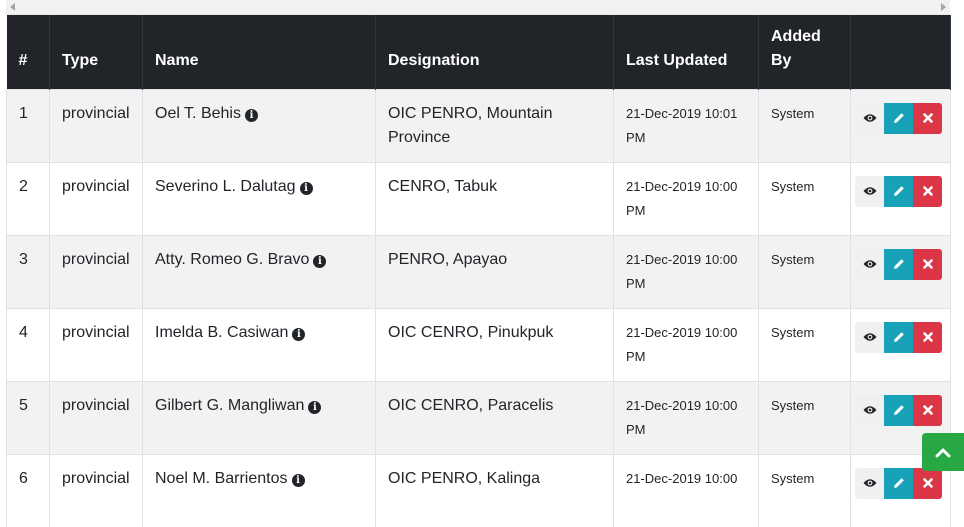 The height and width of the screenshot is (527, 964). I want to click on column-header-added-by: Added By, so click(804, 52).